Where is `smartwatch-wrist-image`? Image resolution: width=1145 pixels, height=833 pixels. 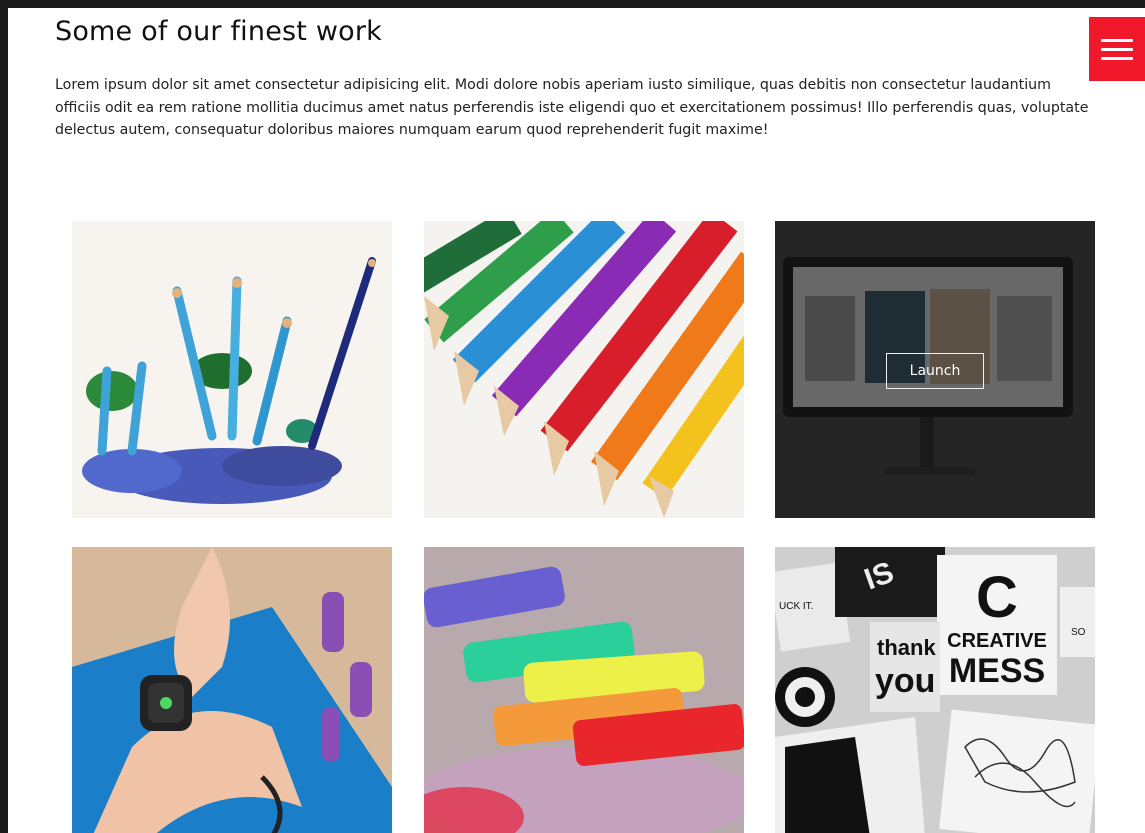 smartwatch-wrist-image is located at coordinates (232, 690).